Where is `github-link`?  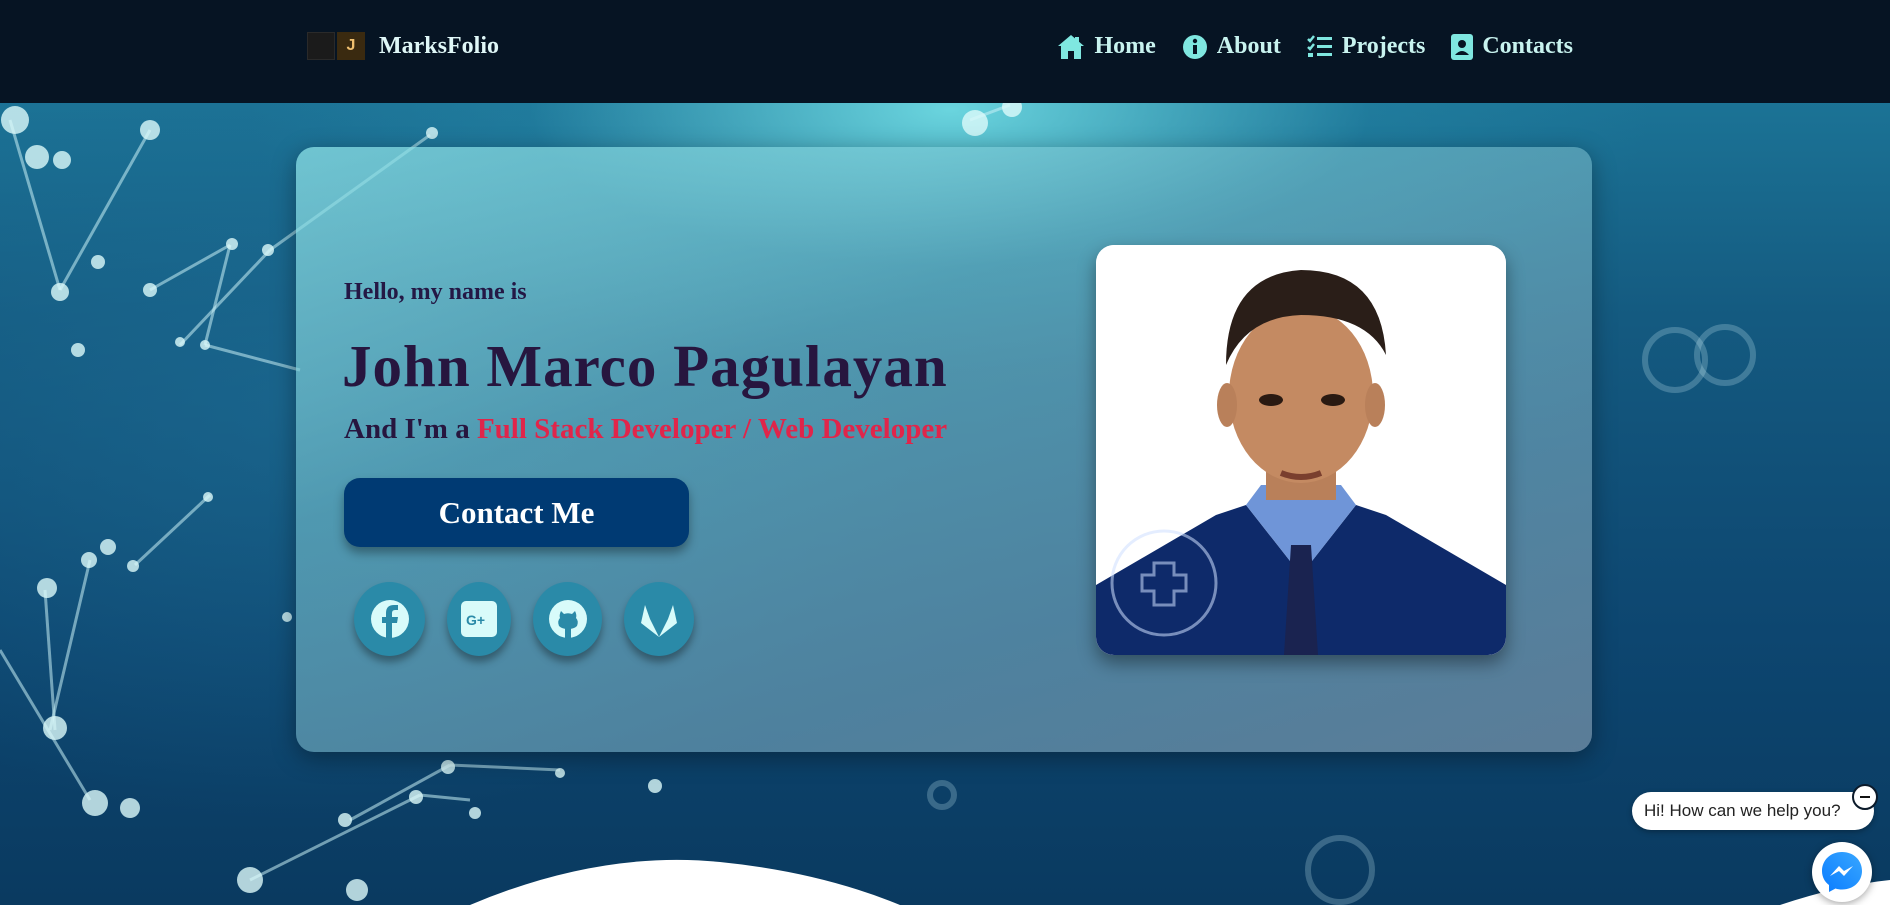 github-link is located at coordinates (567, 619).